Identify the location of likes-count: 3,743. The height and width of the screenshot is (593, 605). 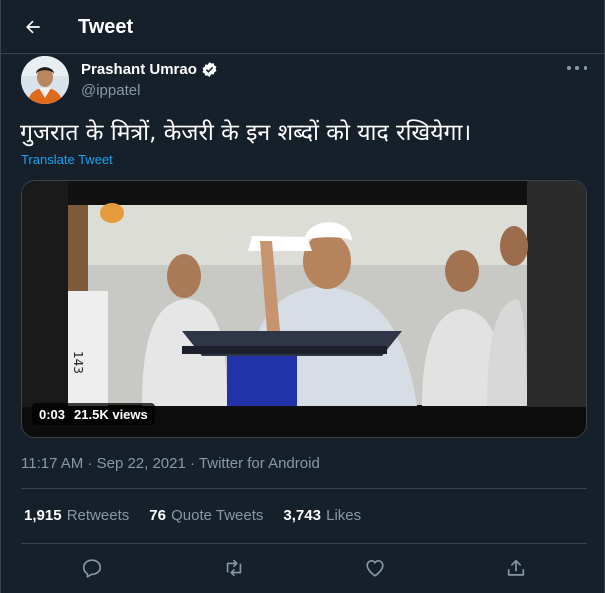
(302, 515).